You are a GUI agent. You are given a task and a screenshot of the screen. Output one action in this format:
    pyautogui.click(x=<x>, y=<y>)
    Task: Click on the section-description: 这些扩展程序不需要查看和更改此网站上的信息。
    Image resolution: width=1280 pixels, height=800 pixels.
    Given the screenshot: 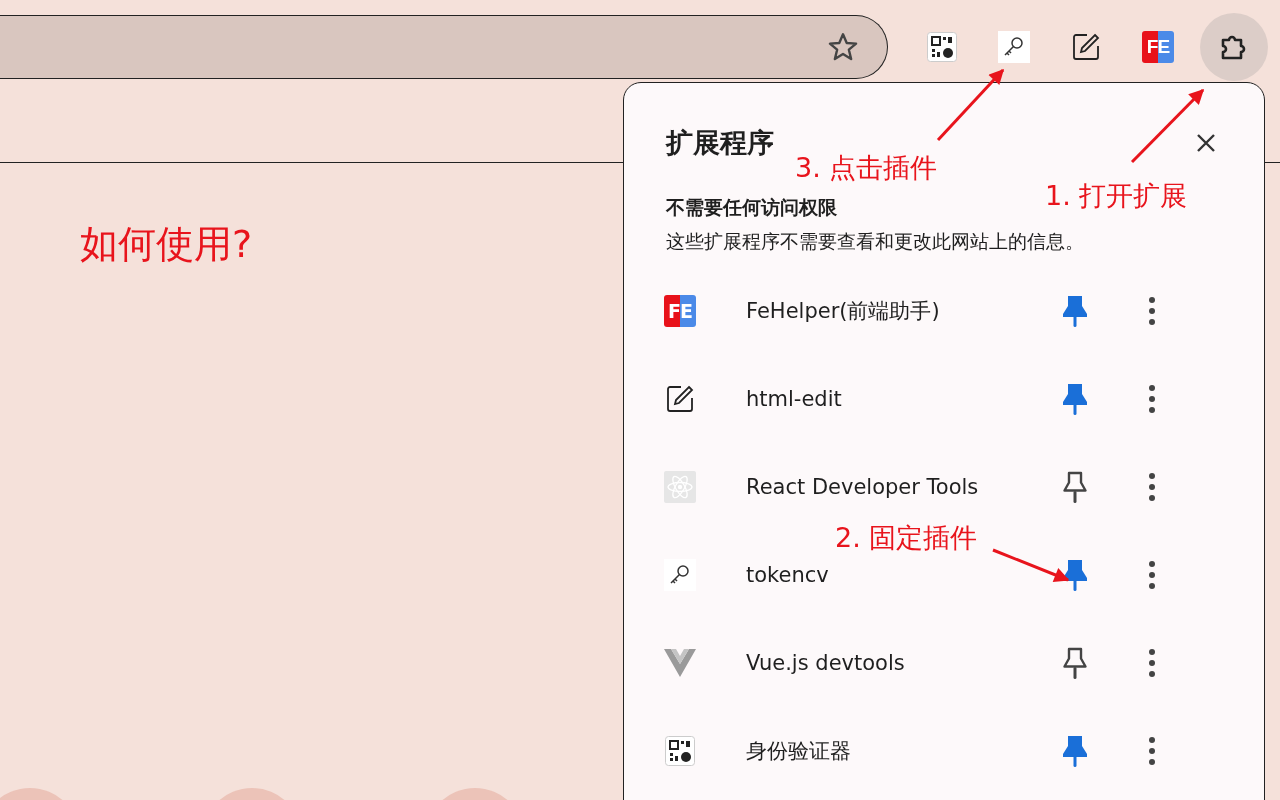 What is the action you would take?
    pyautogui.click(x=875, y=241)
    